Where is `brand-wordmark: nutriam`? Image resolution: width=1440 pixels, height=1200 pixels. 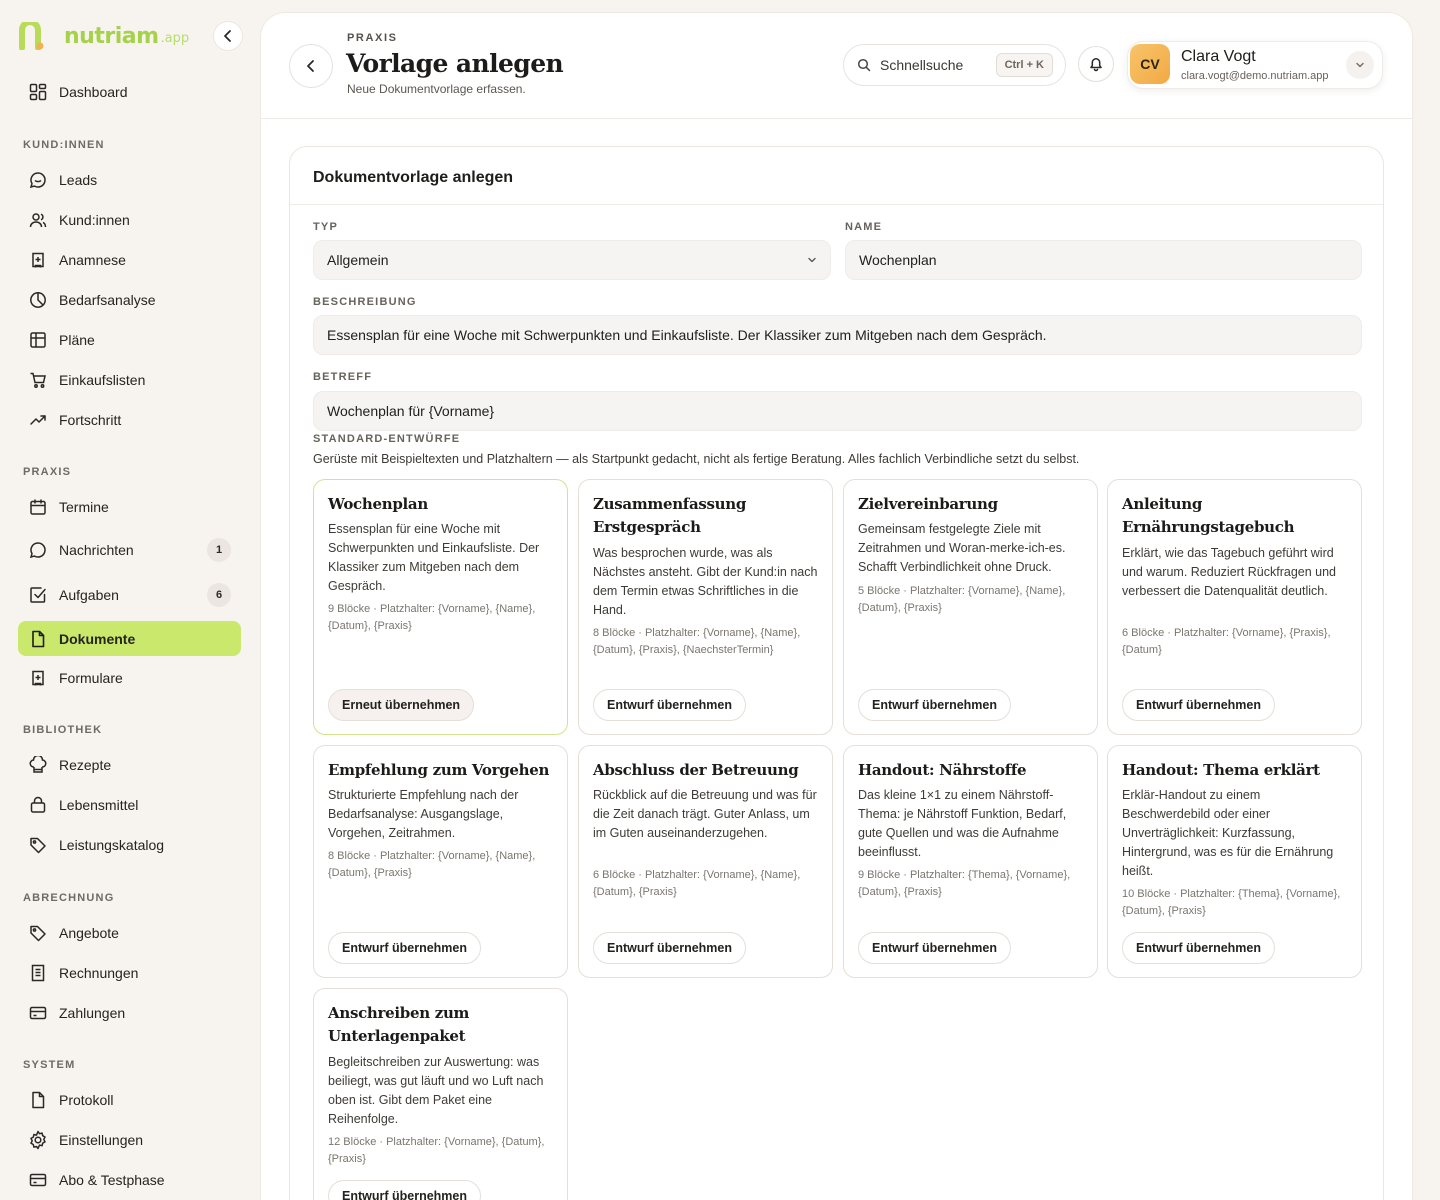
brand-wordmark: nutriam is located at coordinates (111, 36).